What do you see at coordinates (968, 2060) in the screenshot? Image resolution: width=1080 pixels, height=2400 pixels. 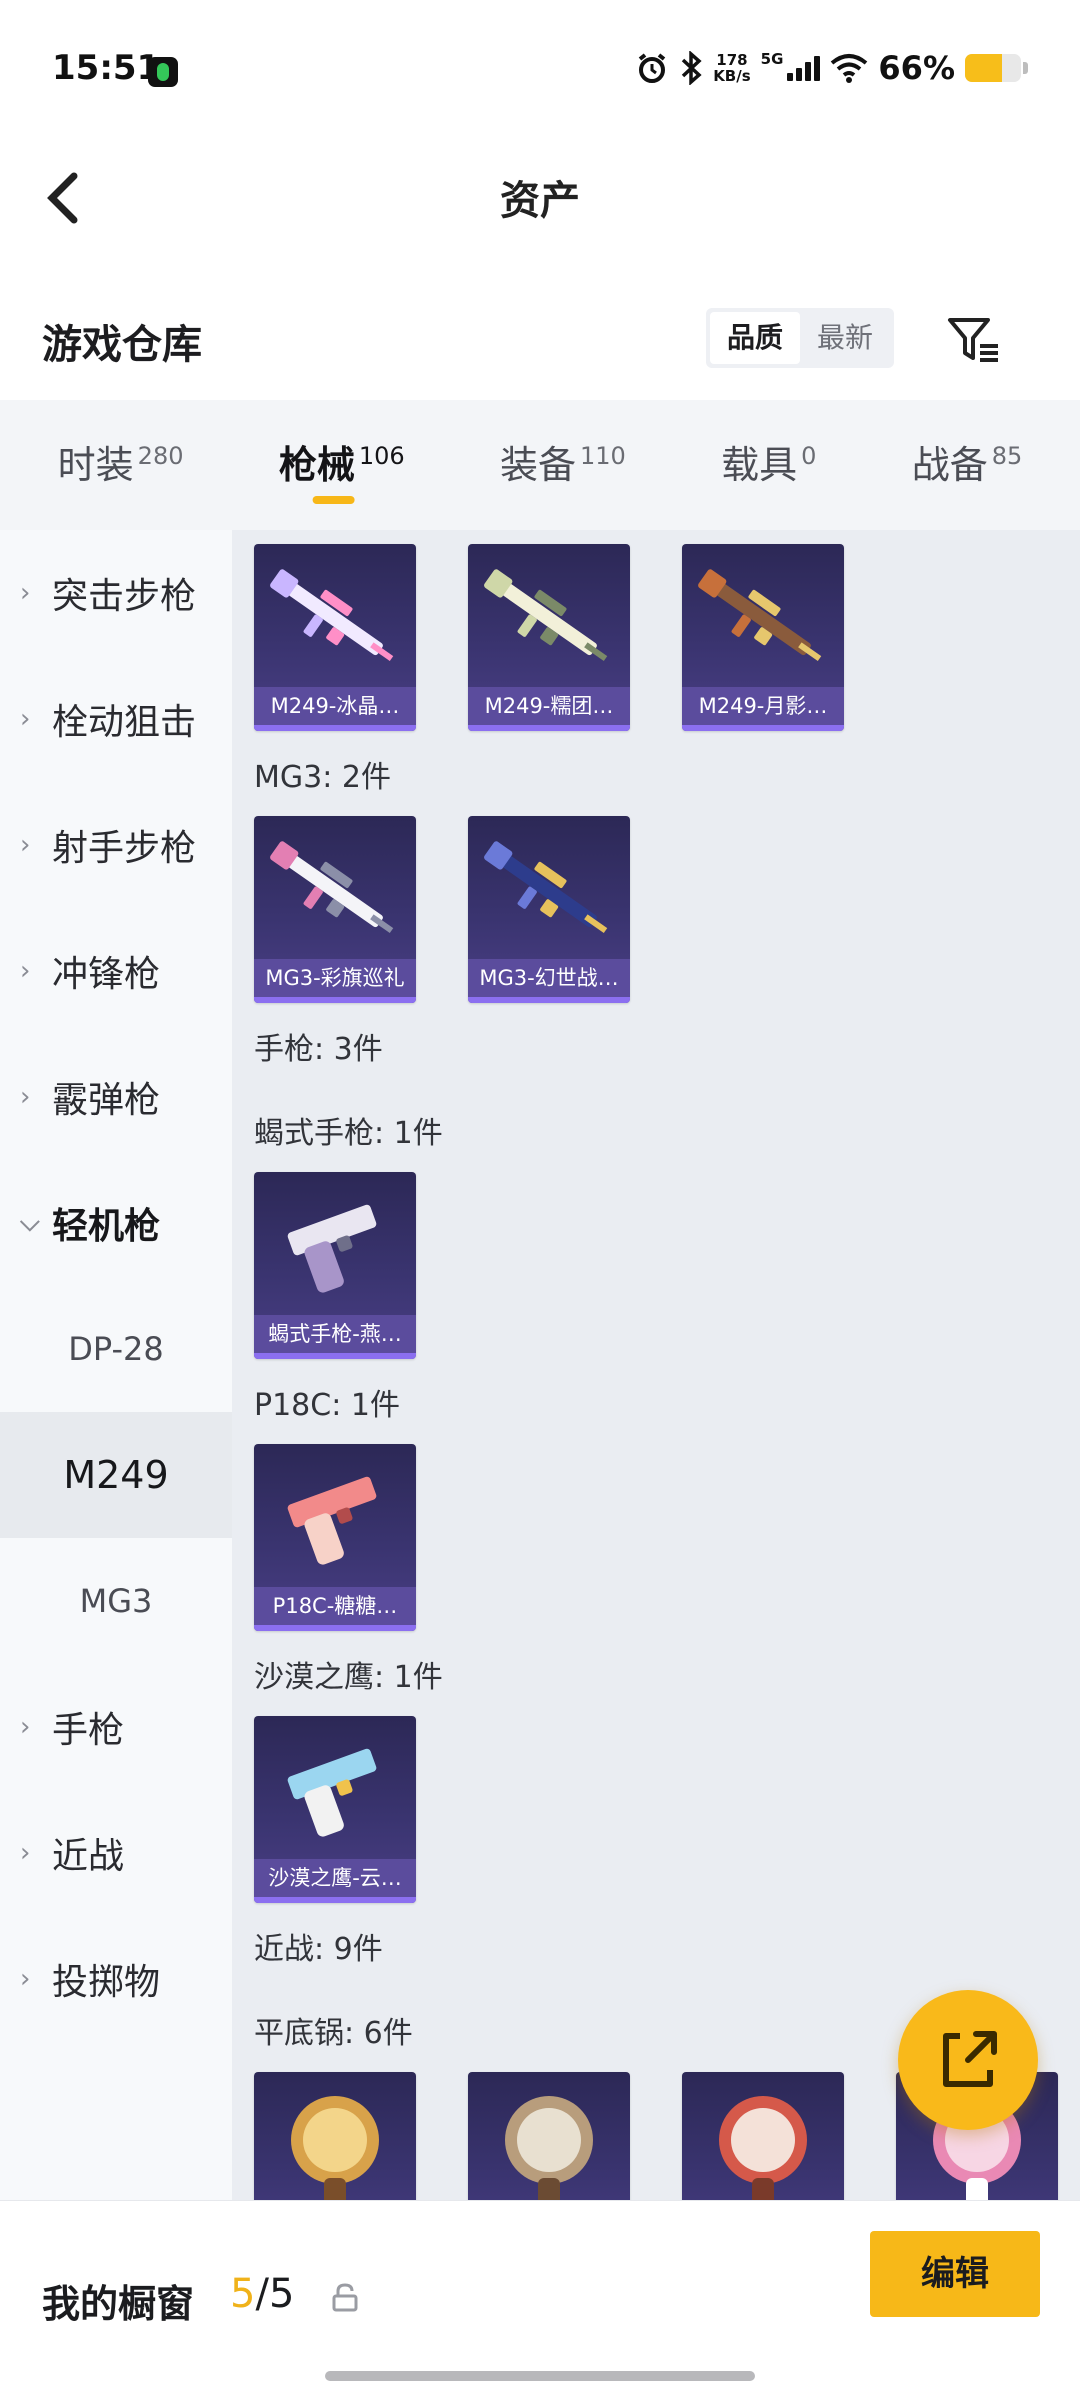 I see `share-button` at bounding box center [968, 2060].